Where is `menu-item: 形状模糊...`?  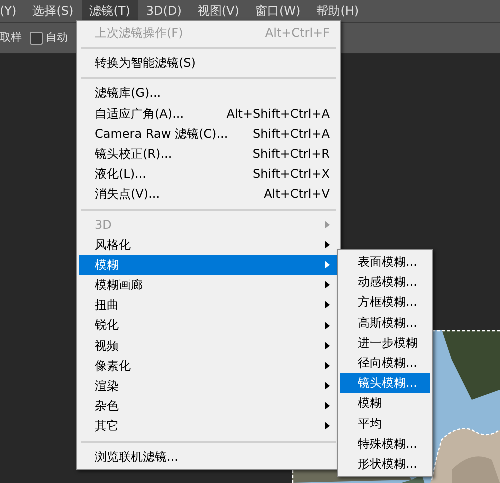
menu-item: 形状模糊... is located at coordinates (385, 464).